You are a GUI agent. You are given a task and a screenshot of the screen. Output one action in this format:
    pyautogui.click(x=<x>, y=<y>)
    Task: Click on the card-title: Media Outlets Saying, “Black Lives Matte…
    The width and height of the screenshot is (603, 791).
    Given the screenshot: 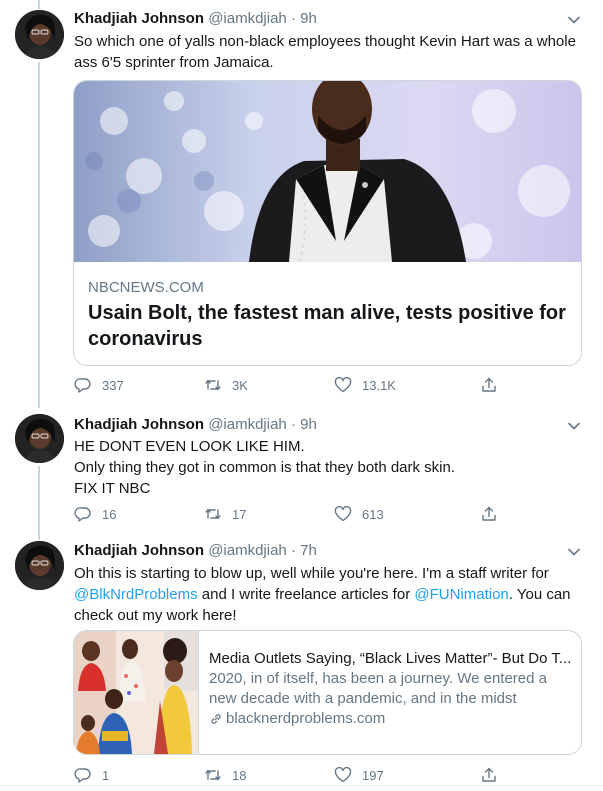 What is the action you would take?
    pyautogui.click(x=390, y=658)
    